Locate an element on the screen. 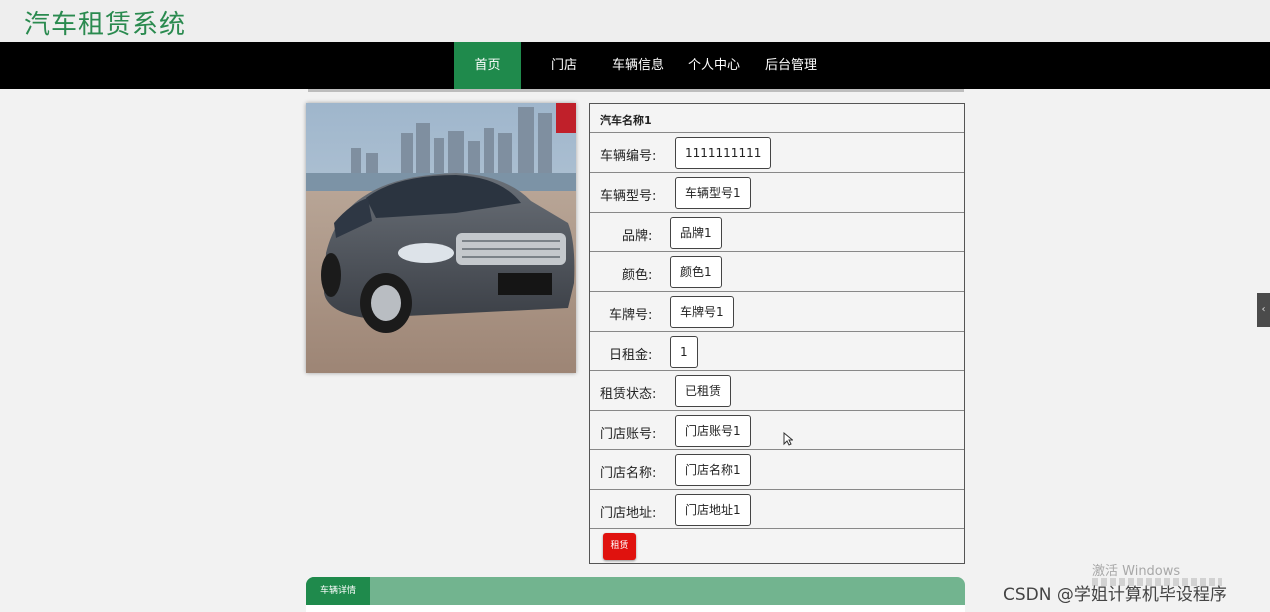 Image resolution: width=1270 pixels, height=612 pixels. row-plate-number: 车牌号: 车牌号1 is located at coordinates (777, 311).